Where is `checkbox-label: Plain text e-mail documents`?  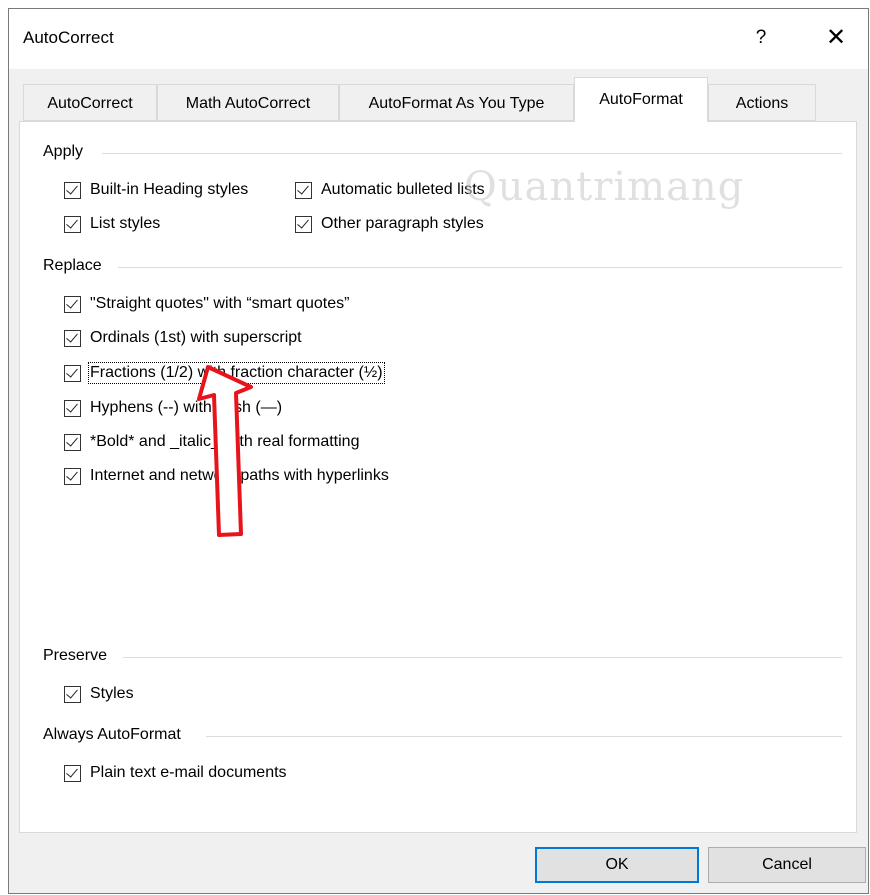 checkbox-label: Plain text e-mail documents is located at coordinates (188, 772).